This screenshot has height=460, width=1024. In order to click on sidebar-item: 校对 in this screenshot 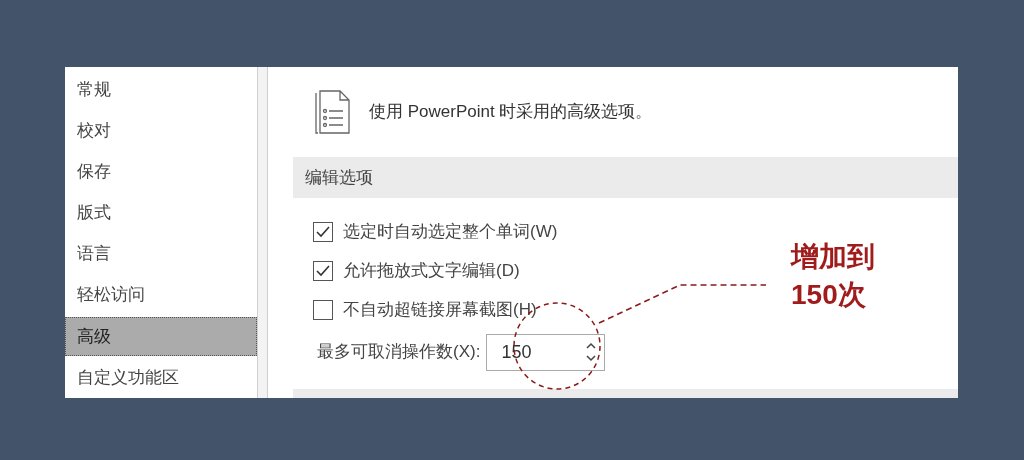, I will do `click(161, 131)`.